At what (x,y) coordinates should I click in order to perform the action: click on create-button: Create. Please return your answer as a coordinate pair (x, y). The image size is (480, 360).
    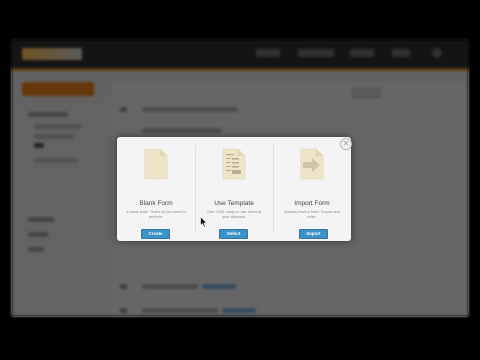
    Looking at the image, I should click on (155, 234).